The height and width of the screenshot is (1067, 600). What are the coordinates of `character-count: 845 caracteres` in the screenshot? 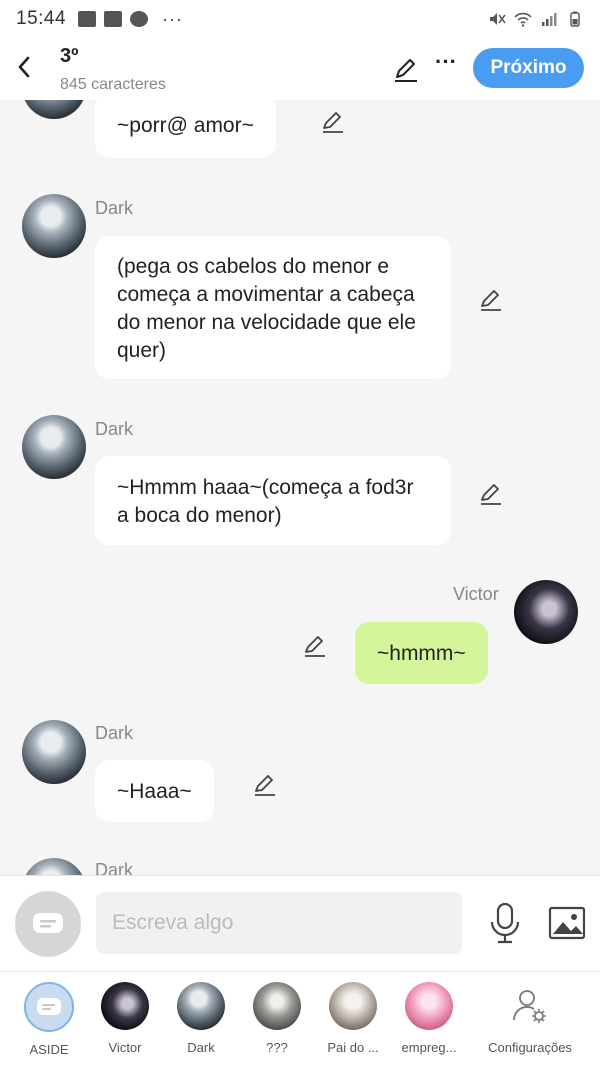 It's located at (113, 84).